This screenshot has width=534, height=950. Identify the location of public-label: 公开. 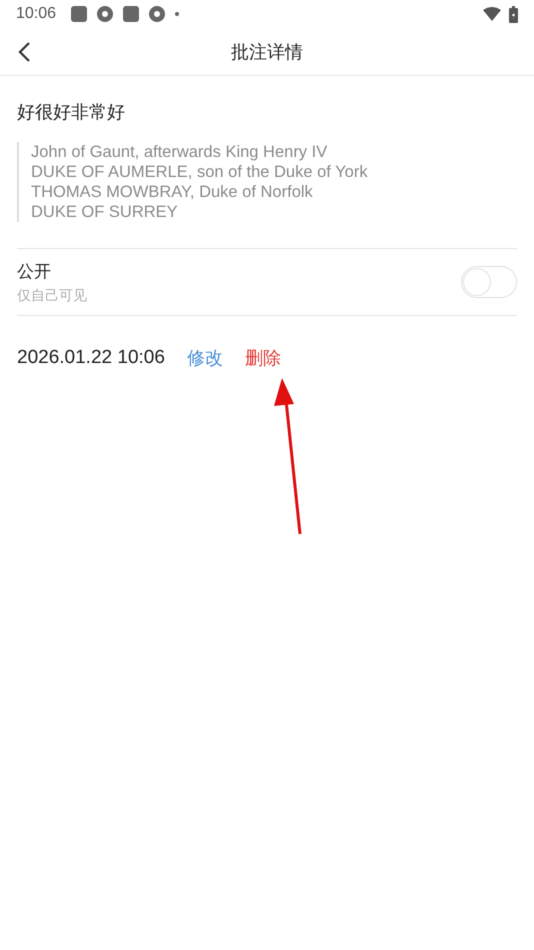
(34, 271).